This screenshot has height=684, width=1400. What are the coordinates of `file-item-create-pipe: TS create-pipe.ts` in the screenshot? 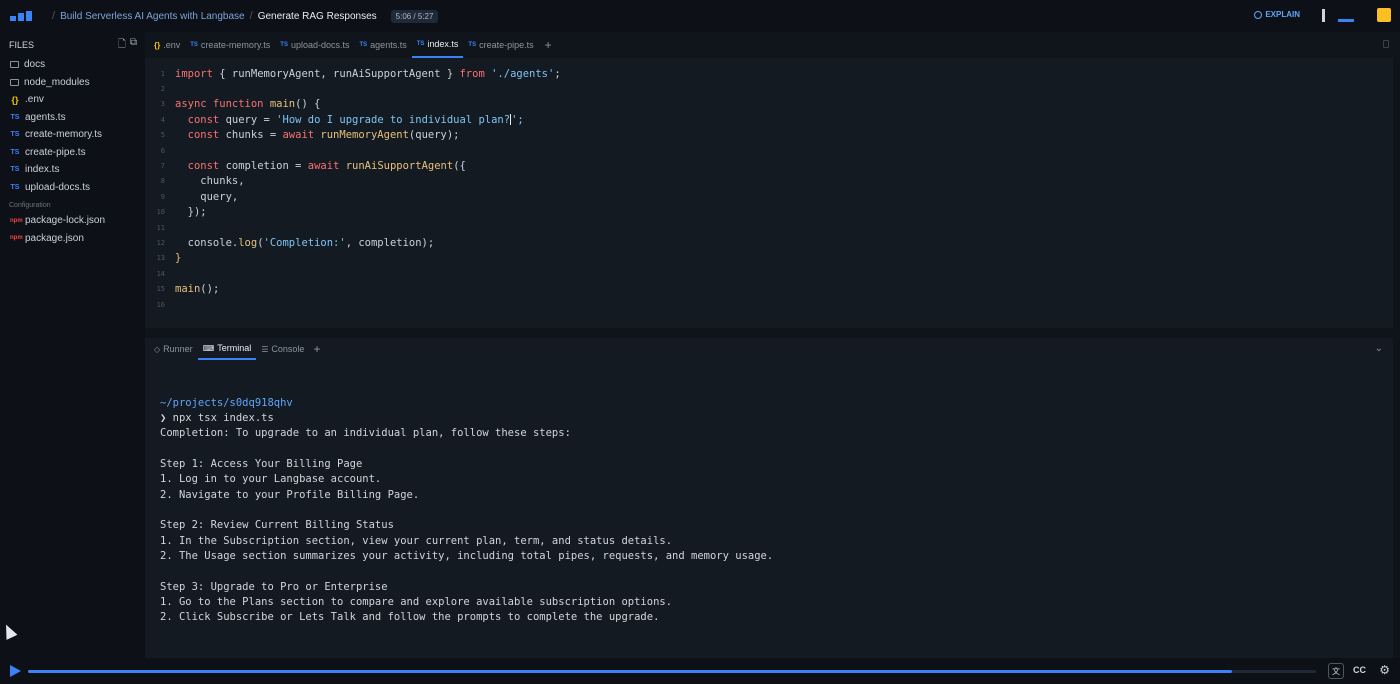 It's located at (72, 153).